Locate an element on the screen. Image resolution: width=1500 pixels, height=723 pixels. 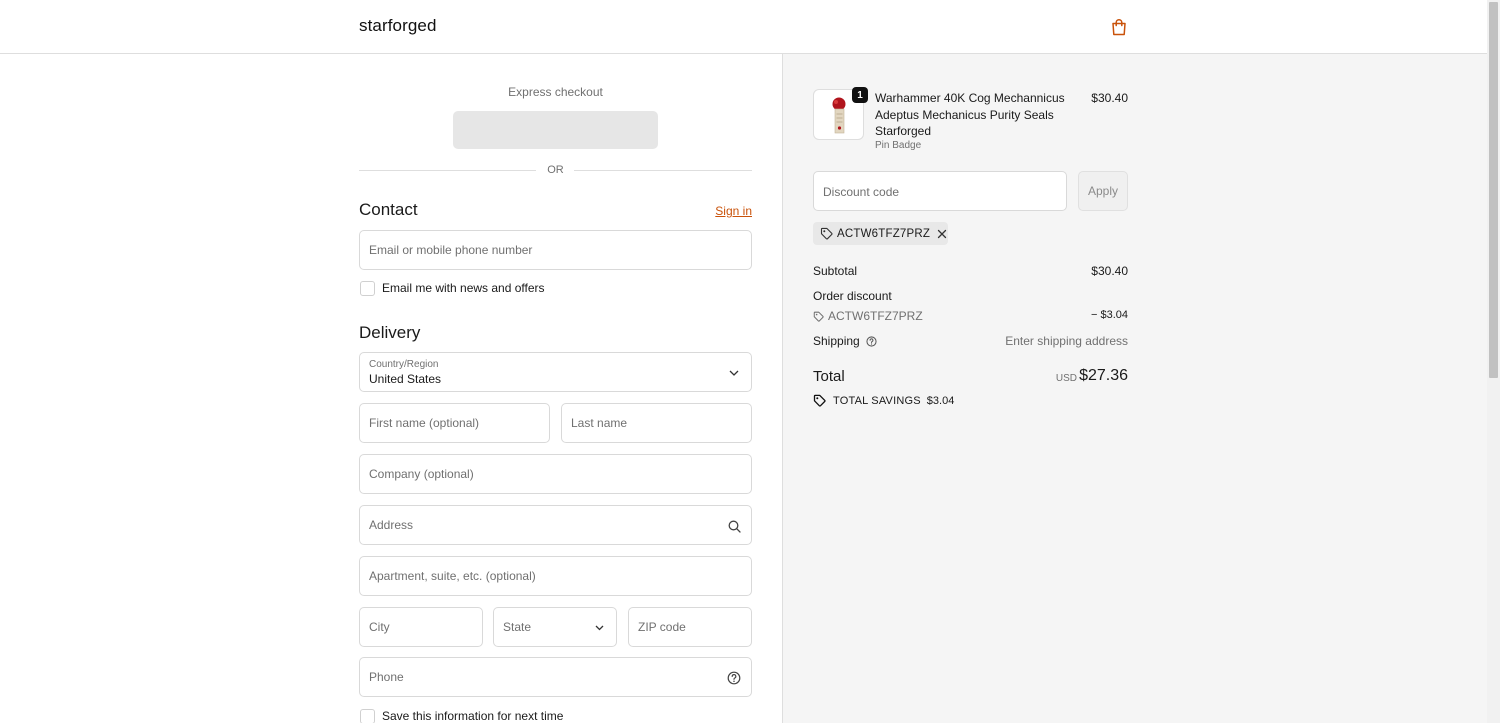
save-info-label: Save this information for next time is located at coordinates (473, 716).